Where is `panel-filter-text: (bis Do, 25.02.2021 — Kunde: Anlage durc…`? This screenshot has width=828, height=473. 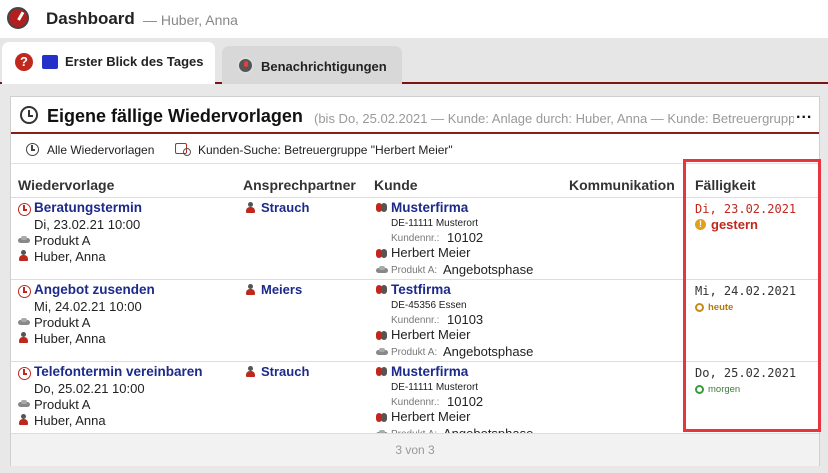
panel-filter-text: (bis Do, 25.02.2021 — Kunde: Anlage durc… is located at coordinates (554, 118).